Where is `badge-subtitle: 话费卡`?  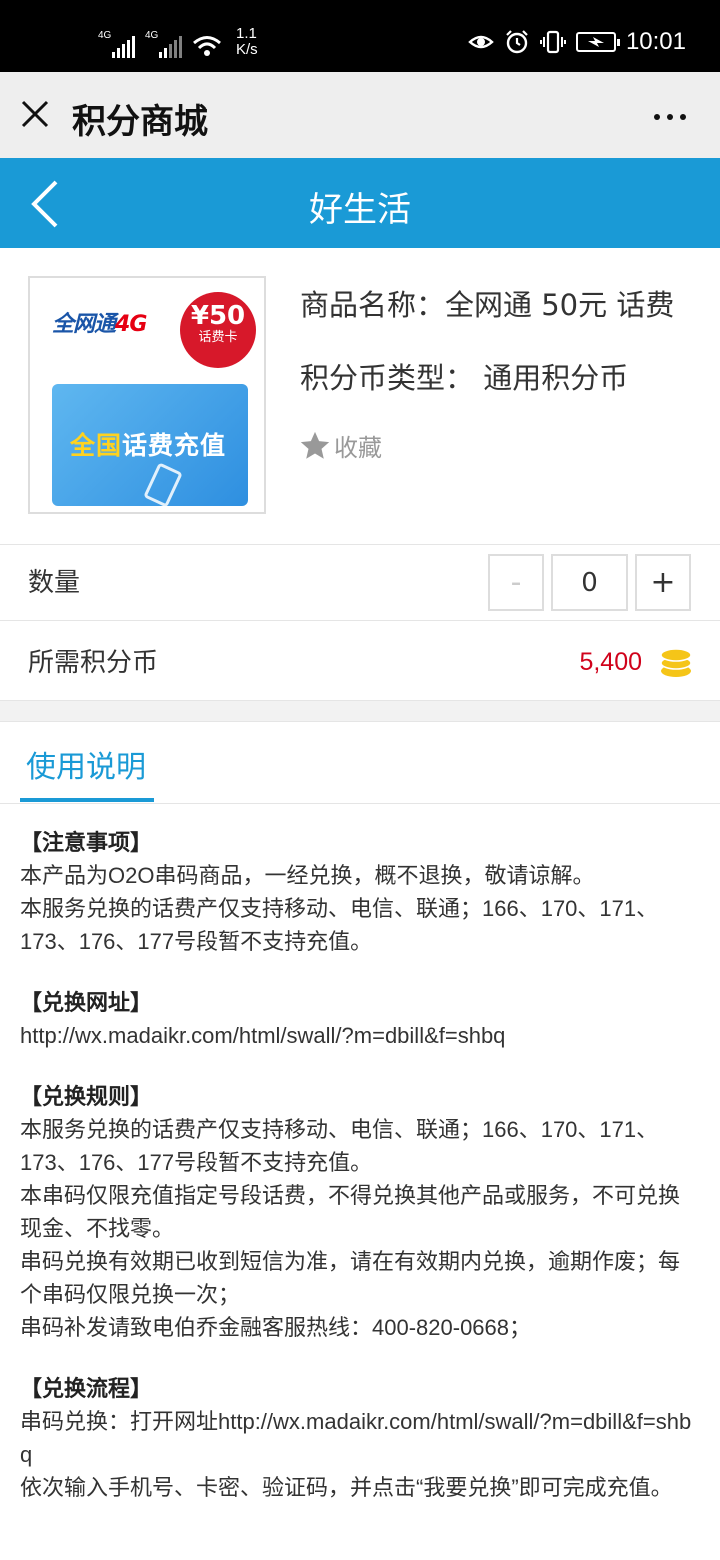
badge-subtitle: 话费卡 is located at coordinates (218, 337).